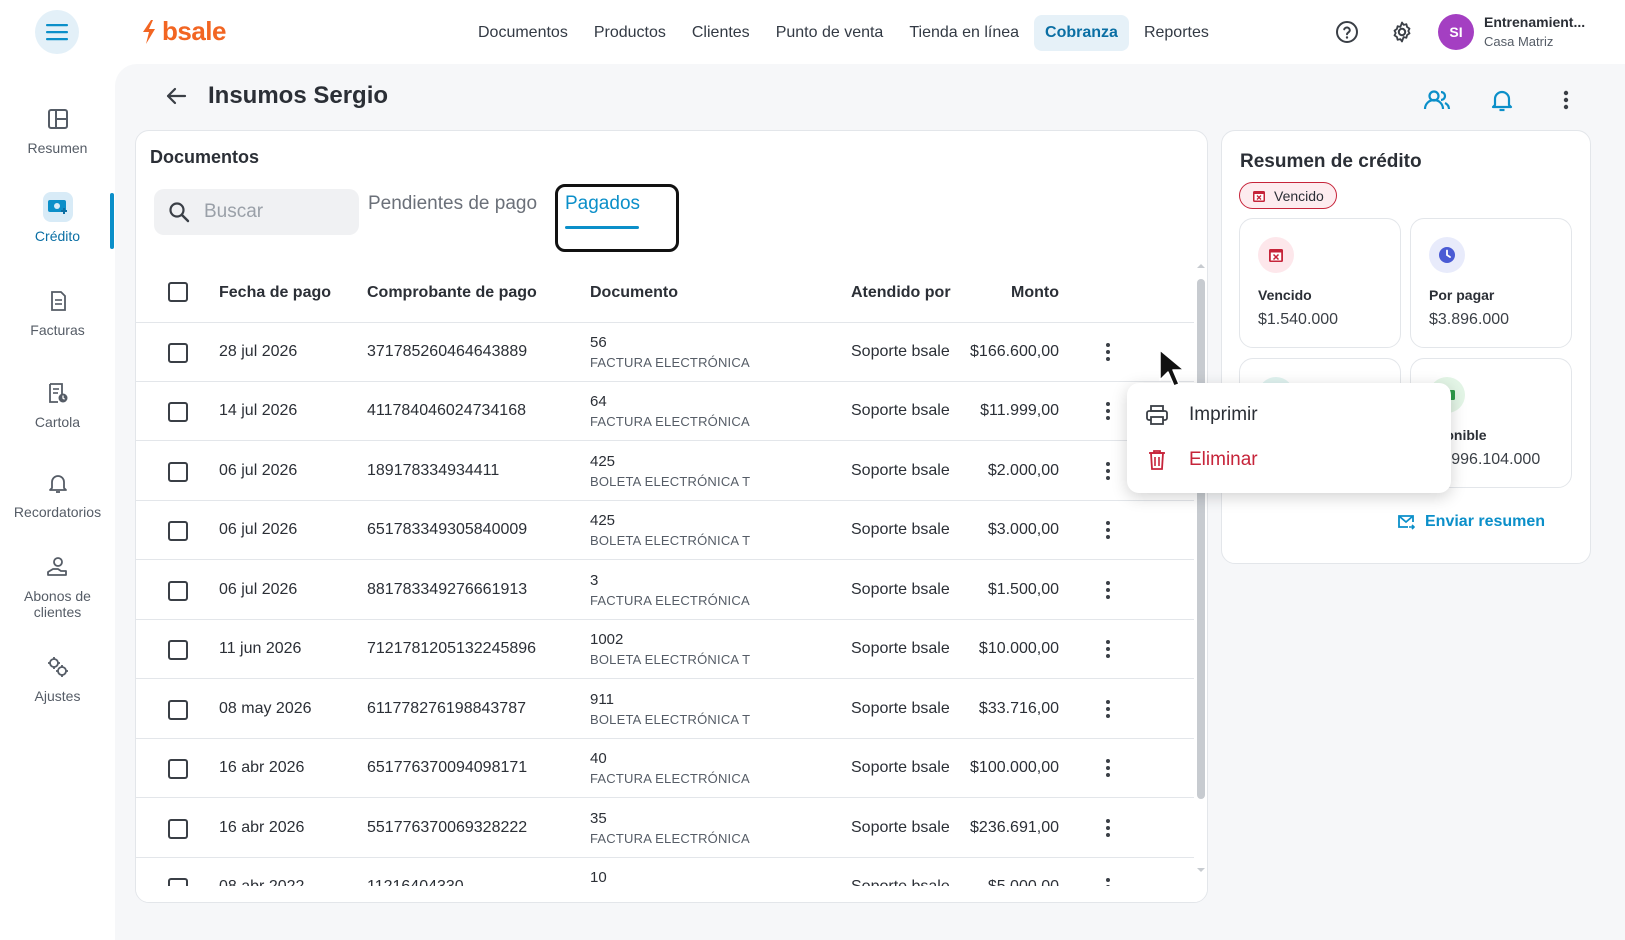 This screenshot has width=1625, height=940. What do you see at coordinates (57, 494) in the screenshot?
I see `sidebar-item-recordatorios: Recordatorios` at bounding box center [57, 494].